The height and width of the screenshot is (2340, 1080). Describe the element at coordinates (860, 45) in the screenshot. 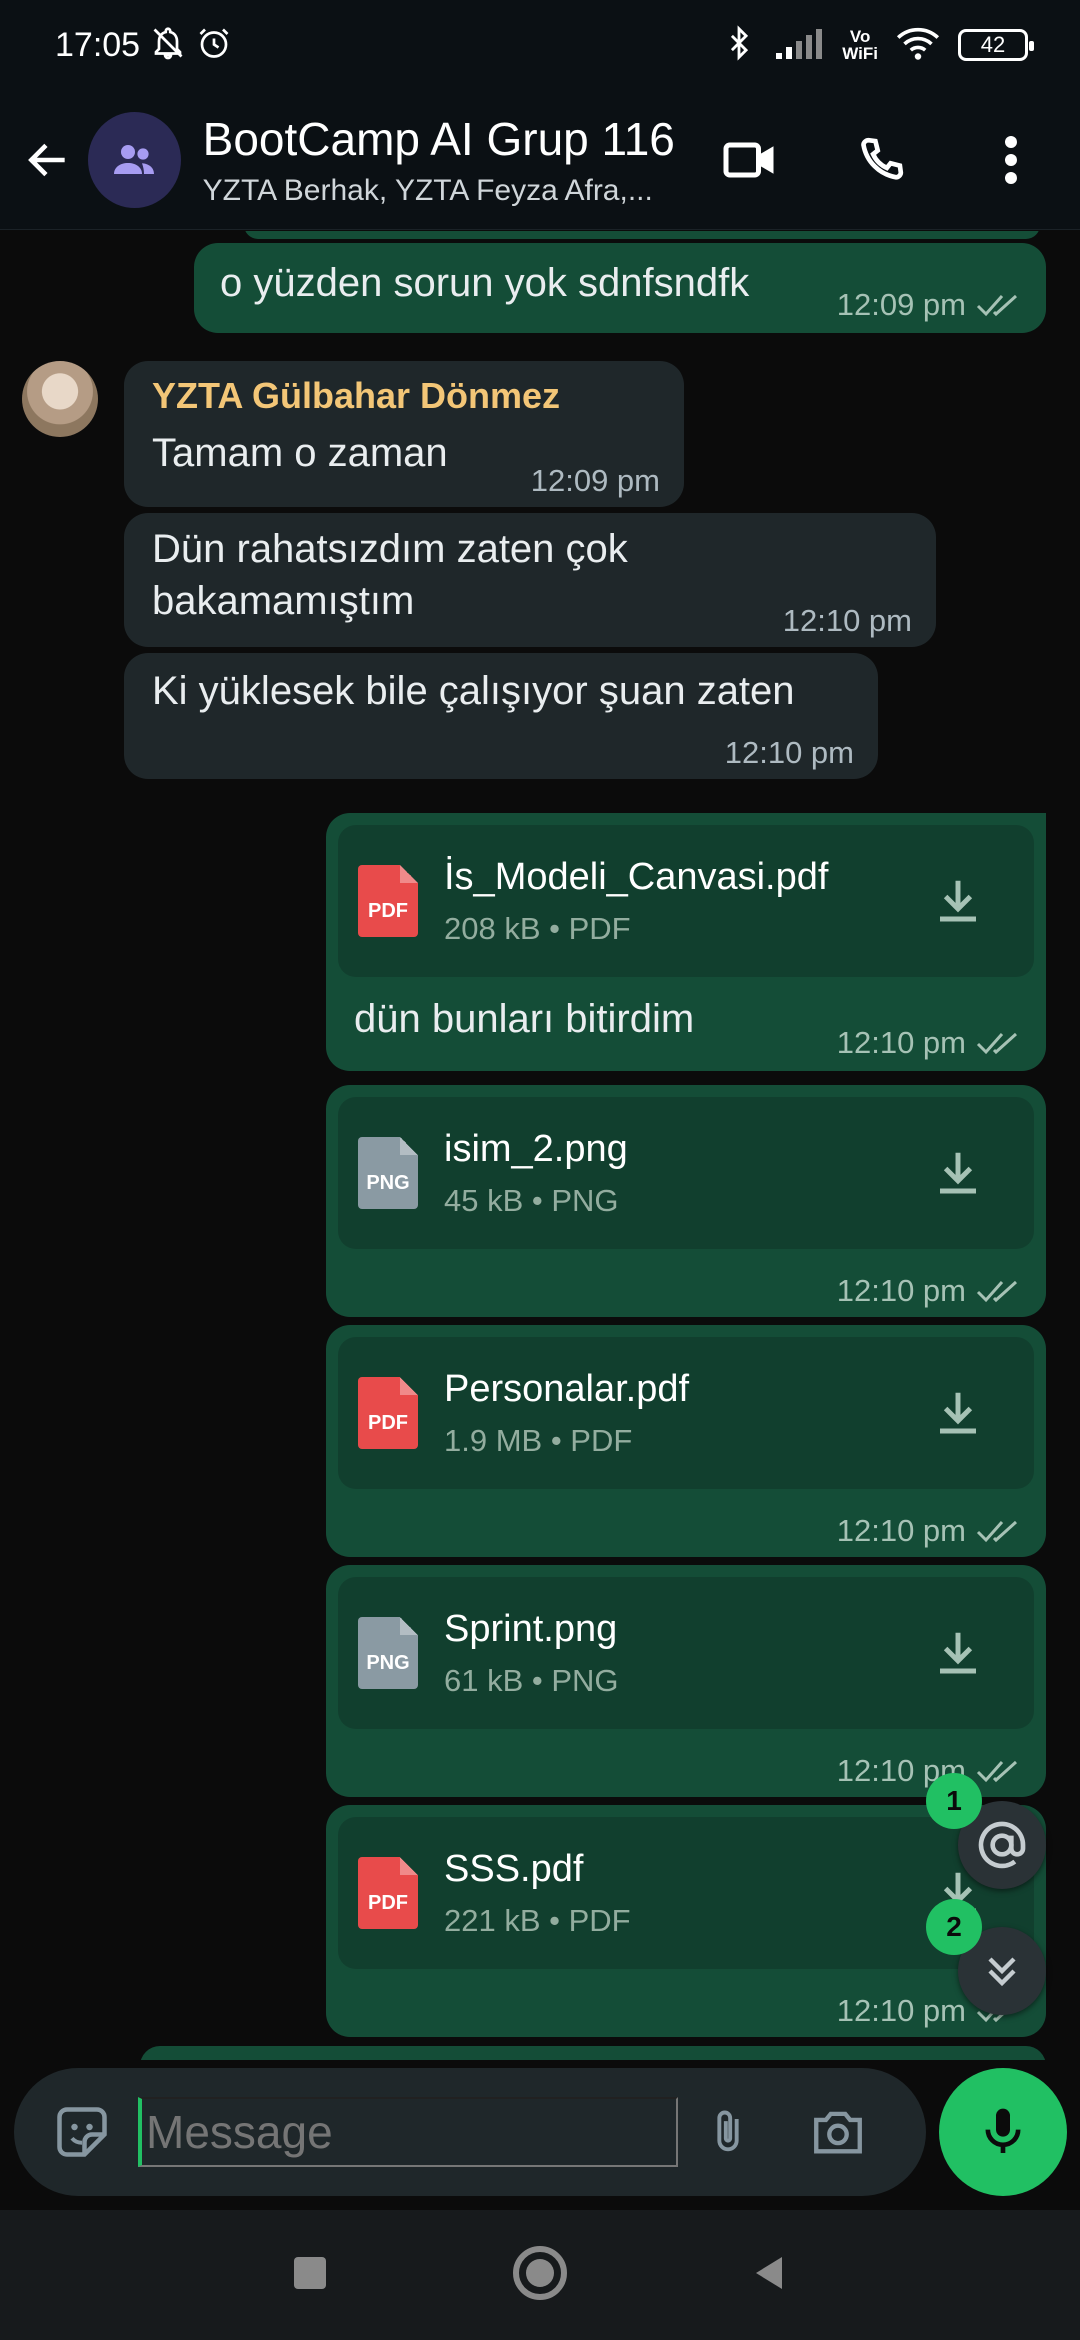

I see `vowifi-label: Vo WiFi` at that location.